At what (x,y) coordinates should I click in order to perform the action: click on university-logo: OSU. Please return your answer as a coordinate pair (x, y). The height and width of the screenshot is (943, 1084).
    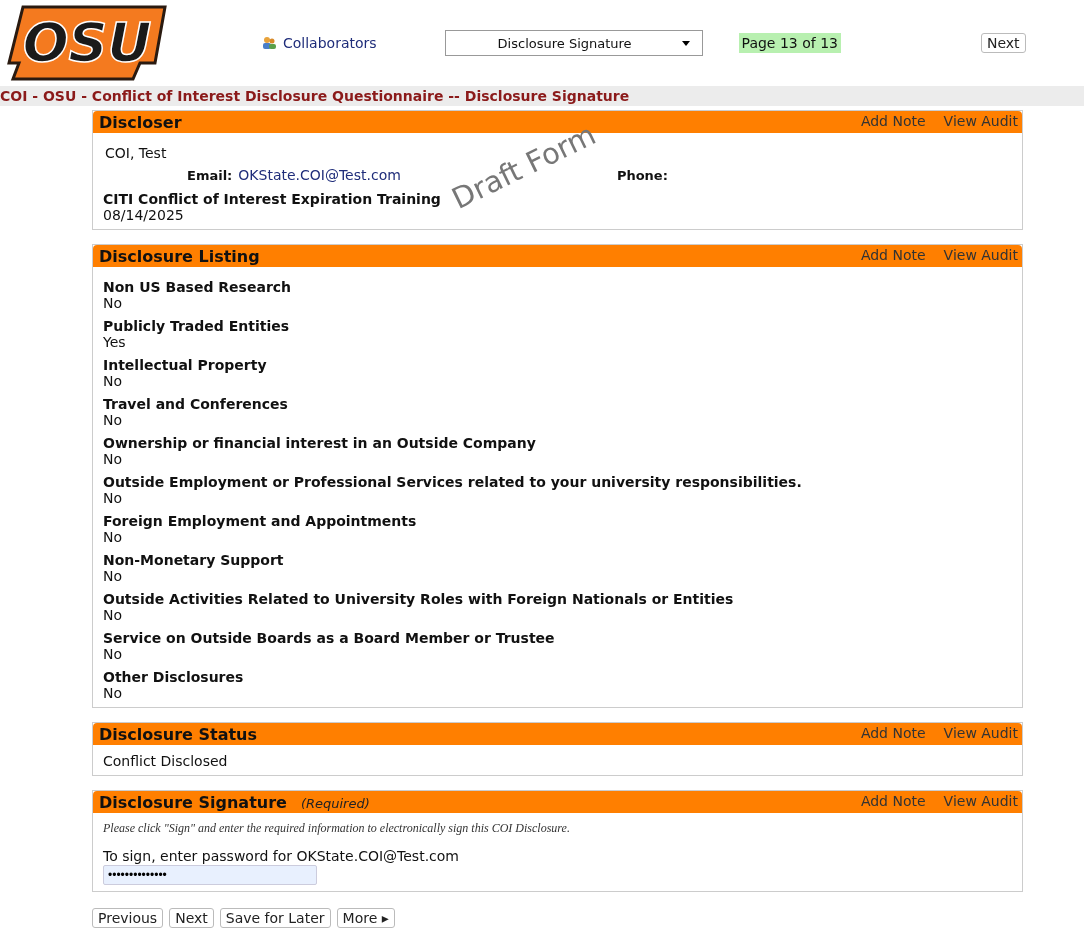
    Looking at the image, I should click on (87, 43).